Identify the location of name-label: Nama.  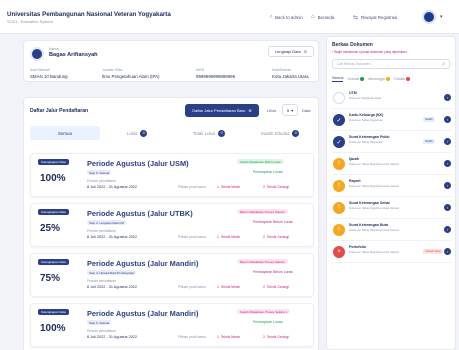
(54, 49).